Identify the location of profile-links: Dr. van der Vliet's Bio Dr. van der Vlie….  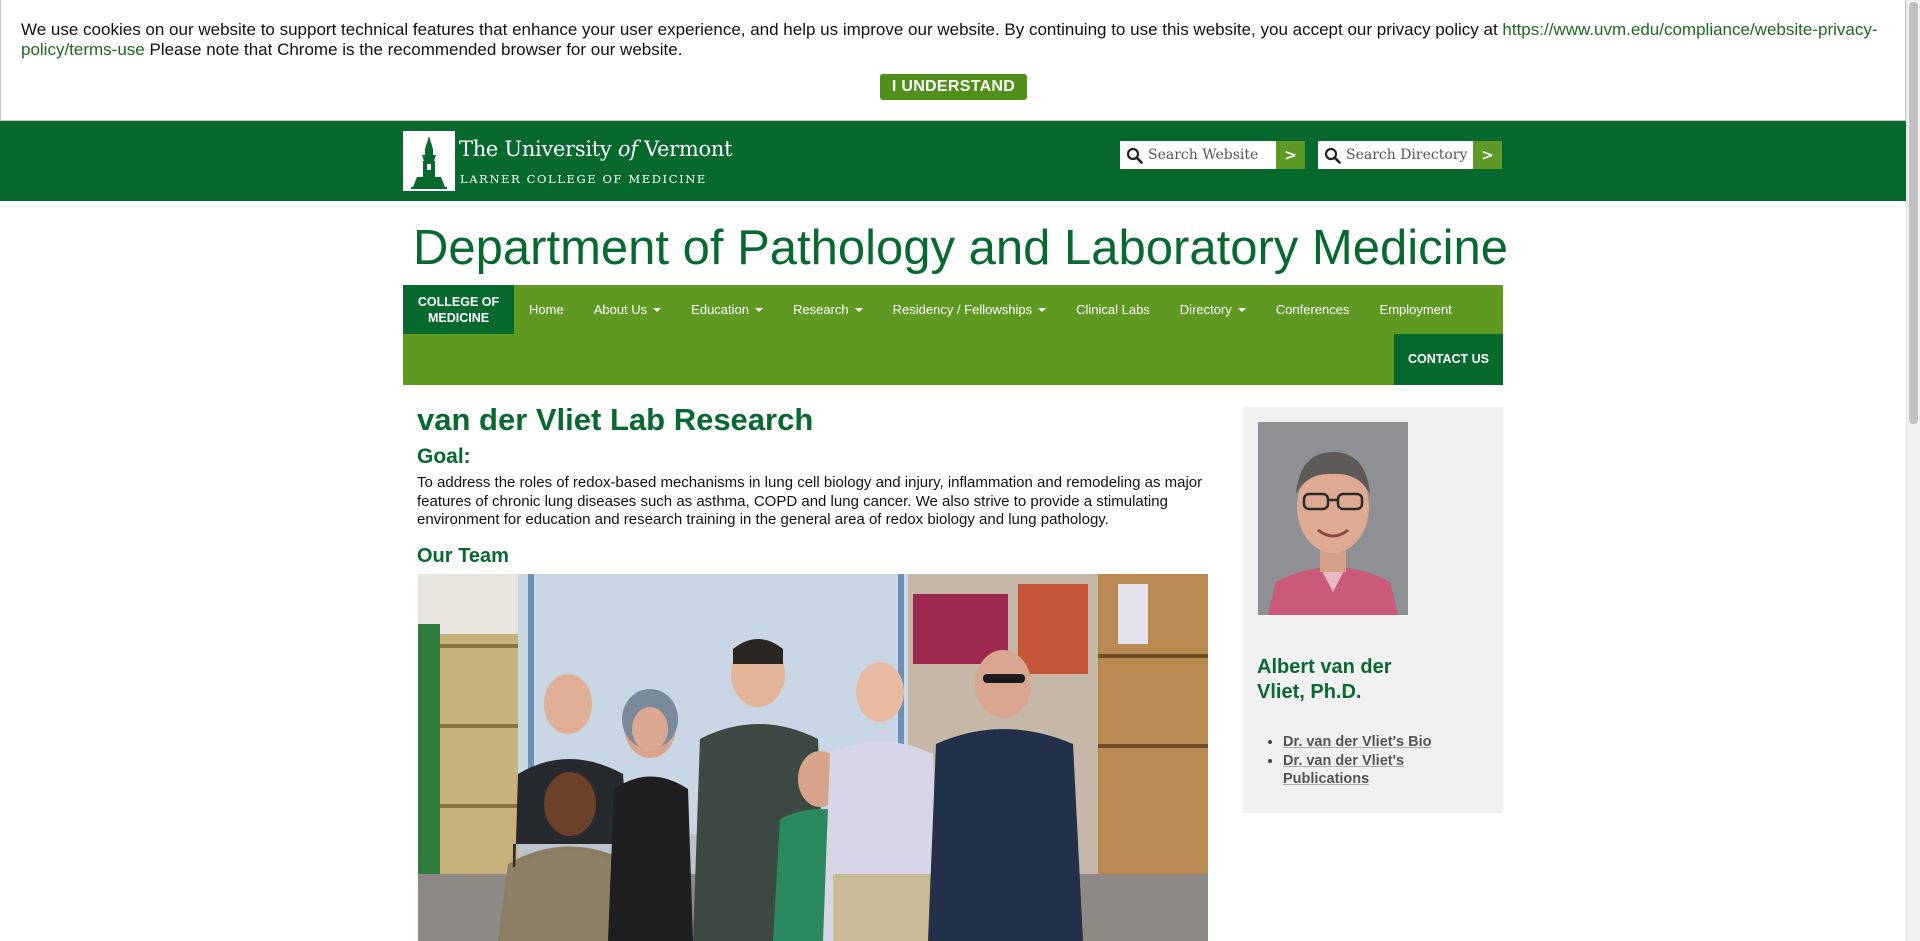
(1373, 761).